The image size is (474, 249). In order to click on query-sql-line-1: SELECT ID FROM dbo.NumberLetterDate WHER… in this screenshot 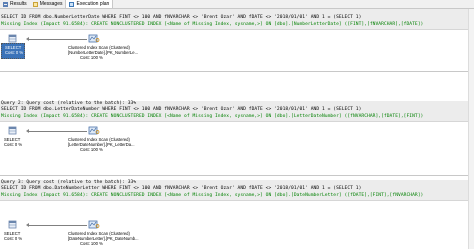, I will do `click(181, 18)`.